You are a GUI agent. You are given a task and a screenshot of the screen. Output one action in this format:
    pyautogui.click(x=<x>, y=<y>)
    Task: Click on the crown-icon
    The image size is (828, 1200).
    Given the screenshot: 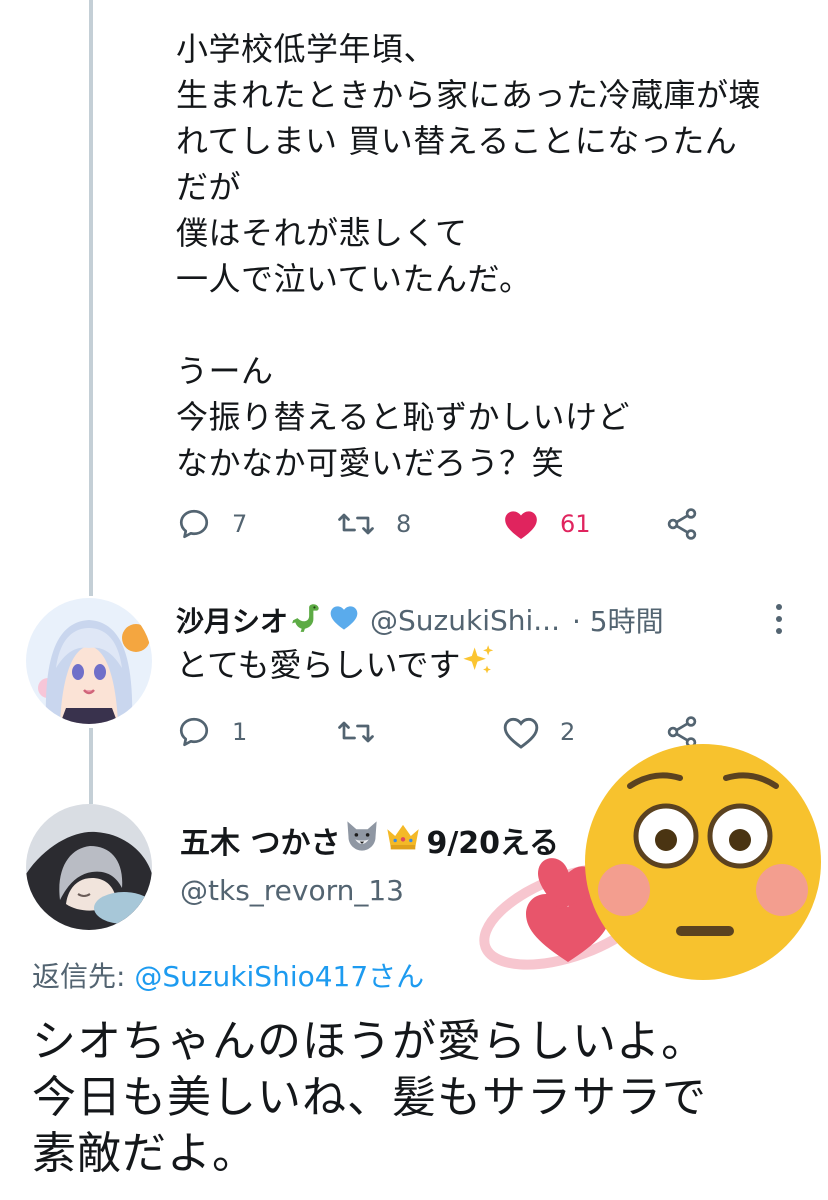 What is the action you would take?
    pyautogui.click(x=403, y=840)
    